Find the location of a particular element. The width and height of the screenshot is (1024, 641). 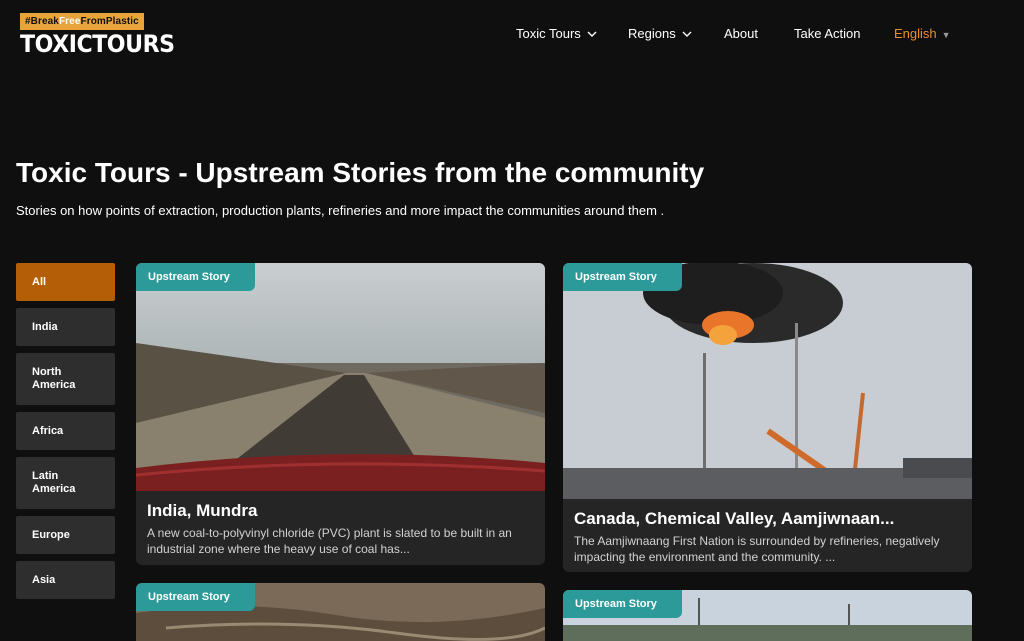

nav-toxic-tours: Toxic Tours is located at coordinates (556, 34).